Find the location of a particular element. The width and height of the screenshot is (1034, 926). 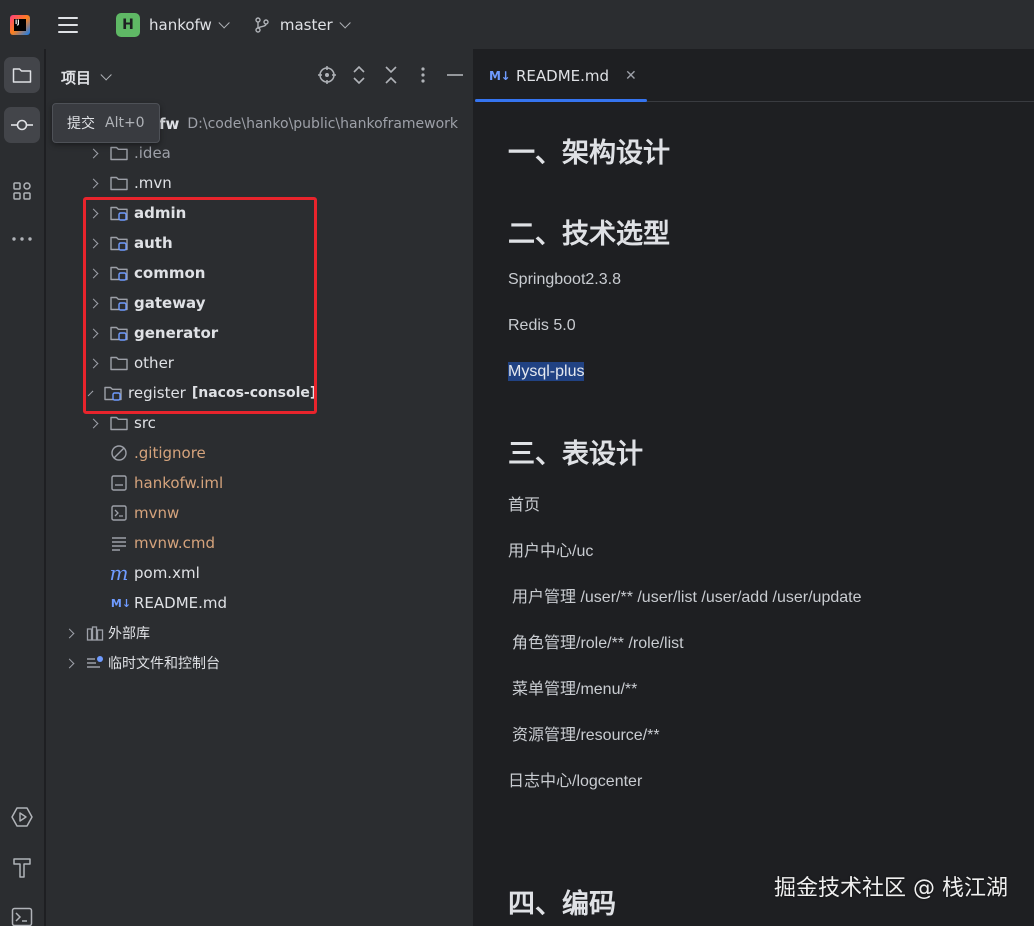

tree-item-label: 外部库 is located at coordinates (129, 634).